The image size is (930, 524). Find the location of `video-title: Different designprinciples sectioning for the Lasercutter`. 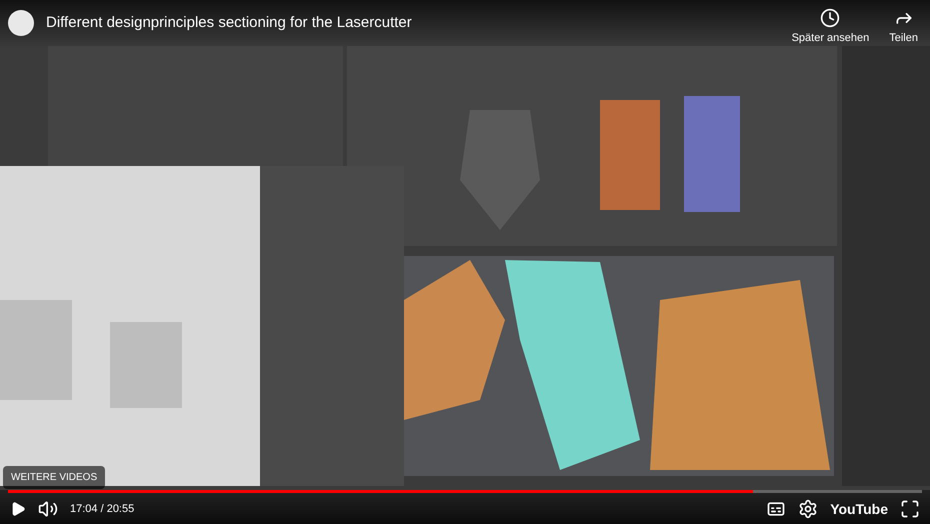

video-title: Different designprinciples sectioning for the Lasercutter is located at coordinates (411, 23).